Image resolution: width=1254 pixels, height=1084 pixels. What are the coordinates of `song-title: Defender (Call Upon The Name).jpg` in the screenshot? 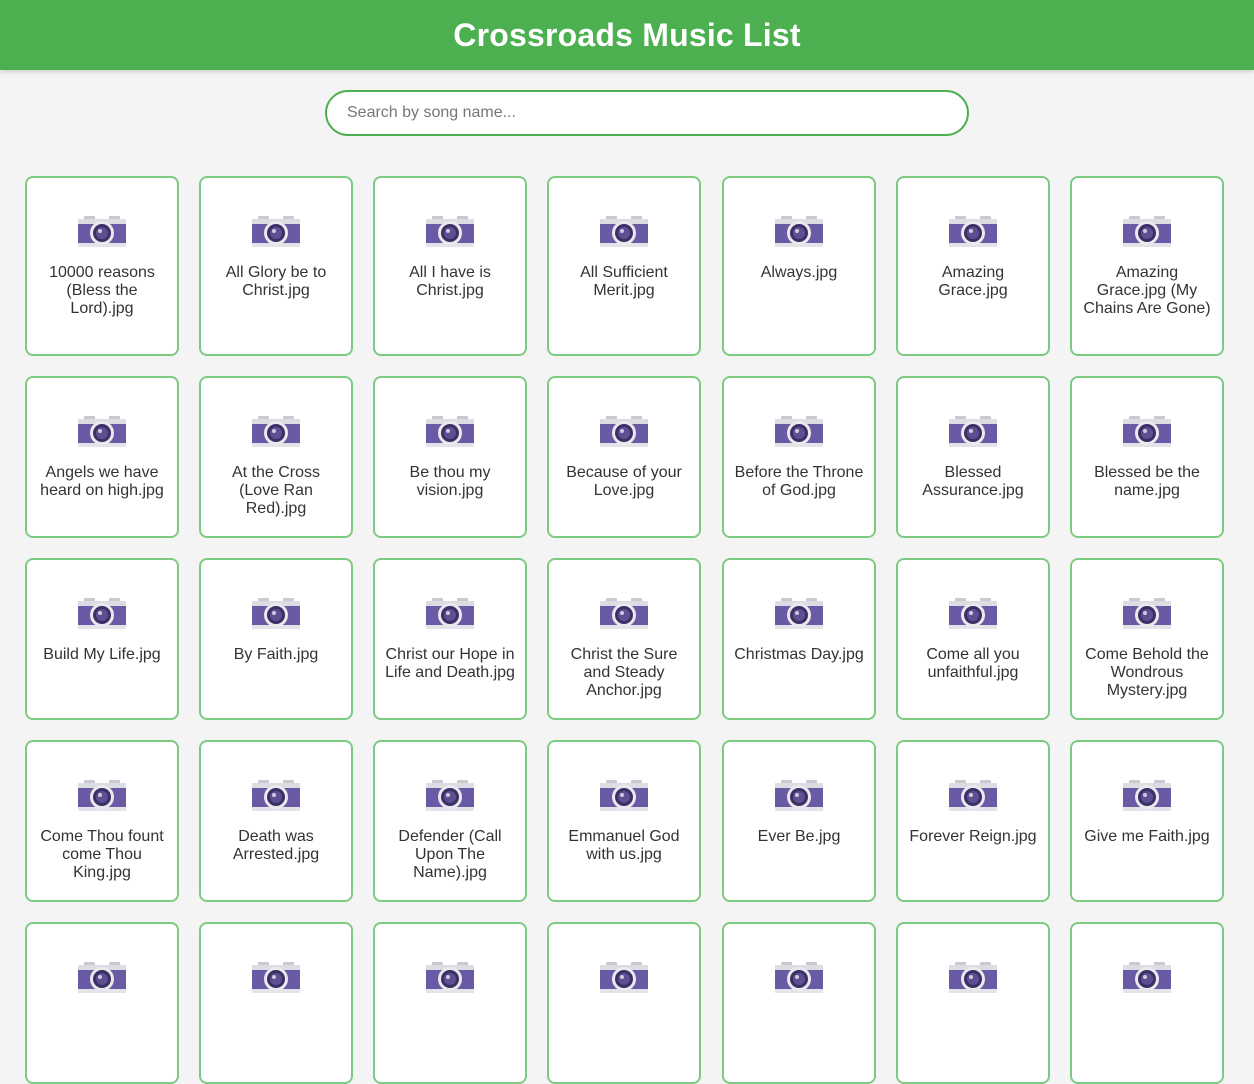 It's located at (450, 854).